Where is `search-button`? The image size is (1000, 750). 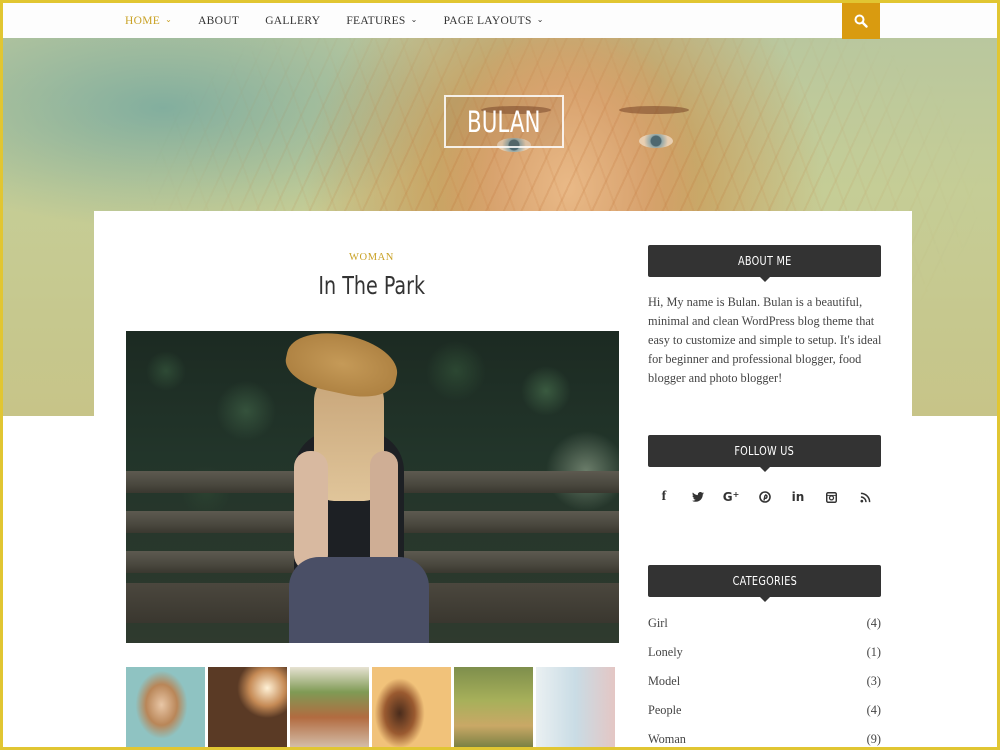 search-button is located at coordinates (861, 21).